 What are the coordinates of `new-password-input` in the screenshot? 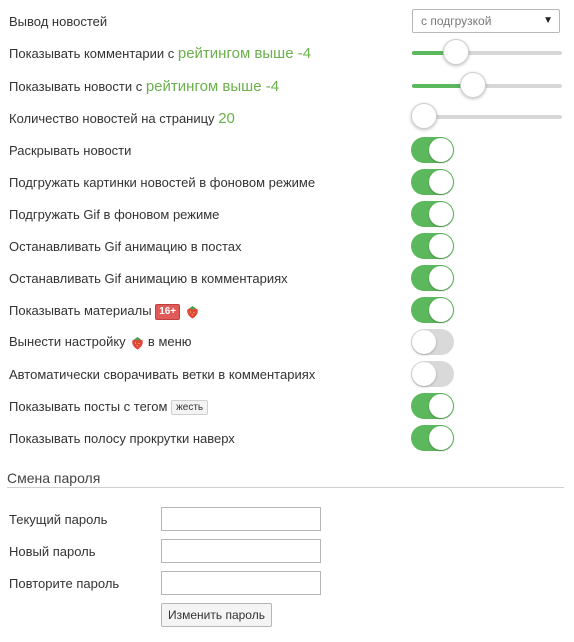 It's located at (241, 551).